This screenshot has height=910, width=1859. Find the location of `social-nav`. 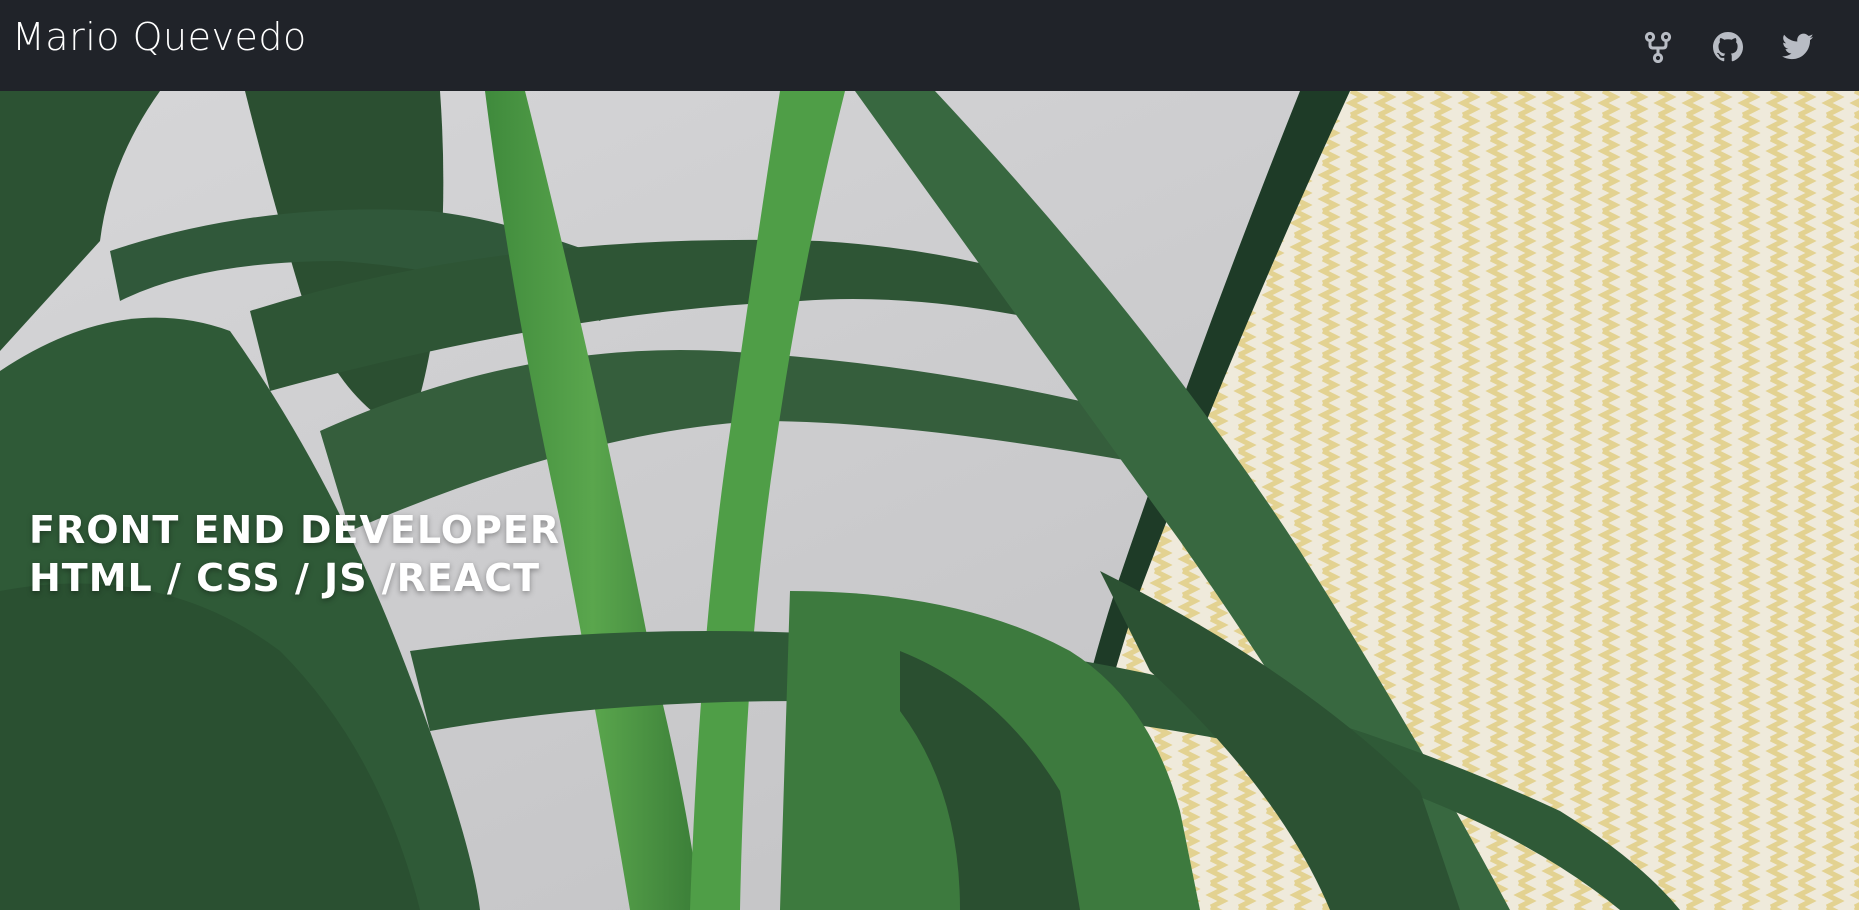

social-nav is located at coordinates (1728, 47).